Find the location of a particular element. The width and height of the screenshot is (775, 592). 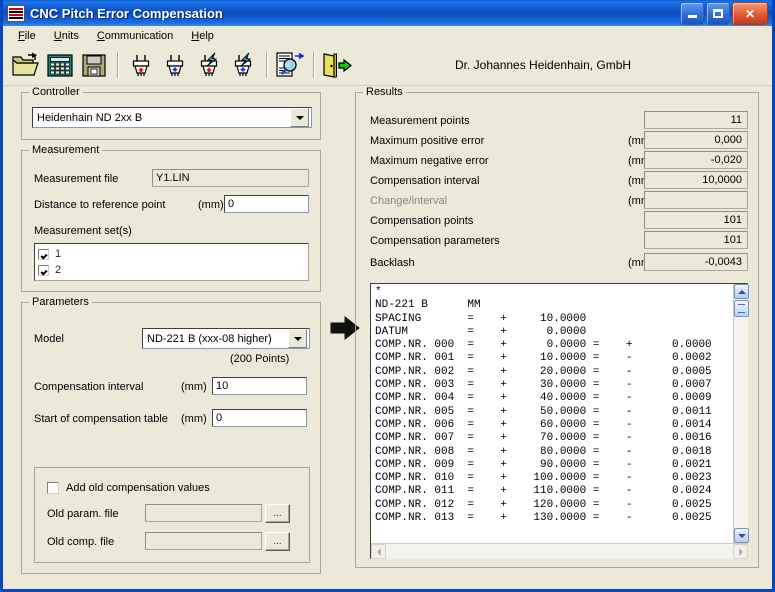

scroll-thumb is located at coordinates (741, 308).